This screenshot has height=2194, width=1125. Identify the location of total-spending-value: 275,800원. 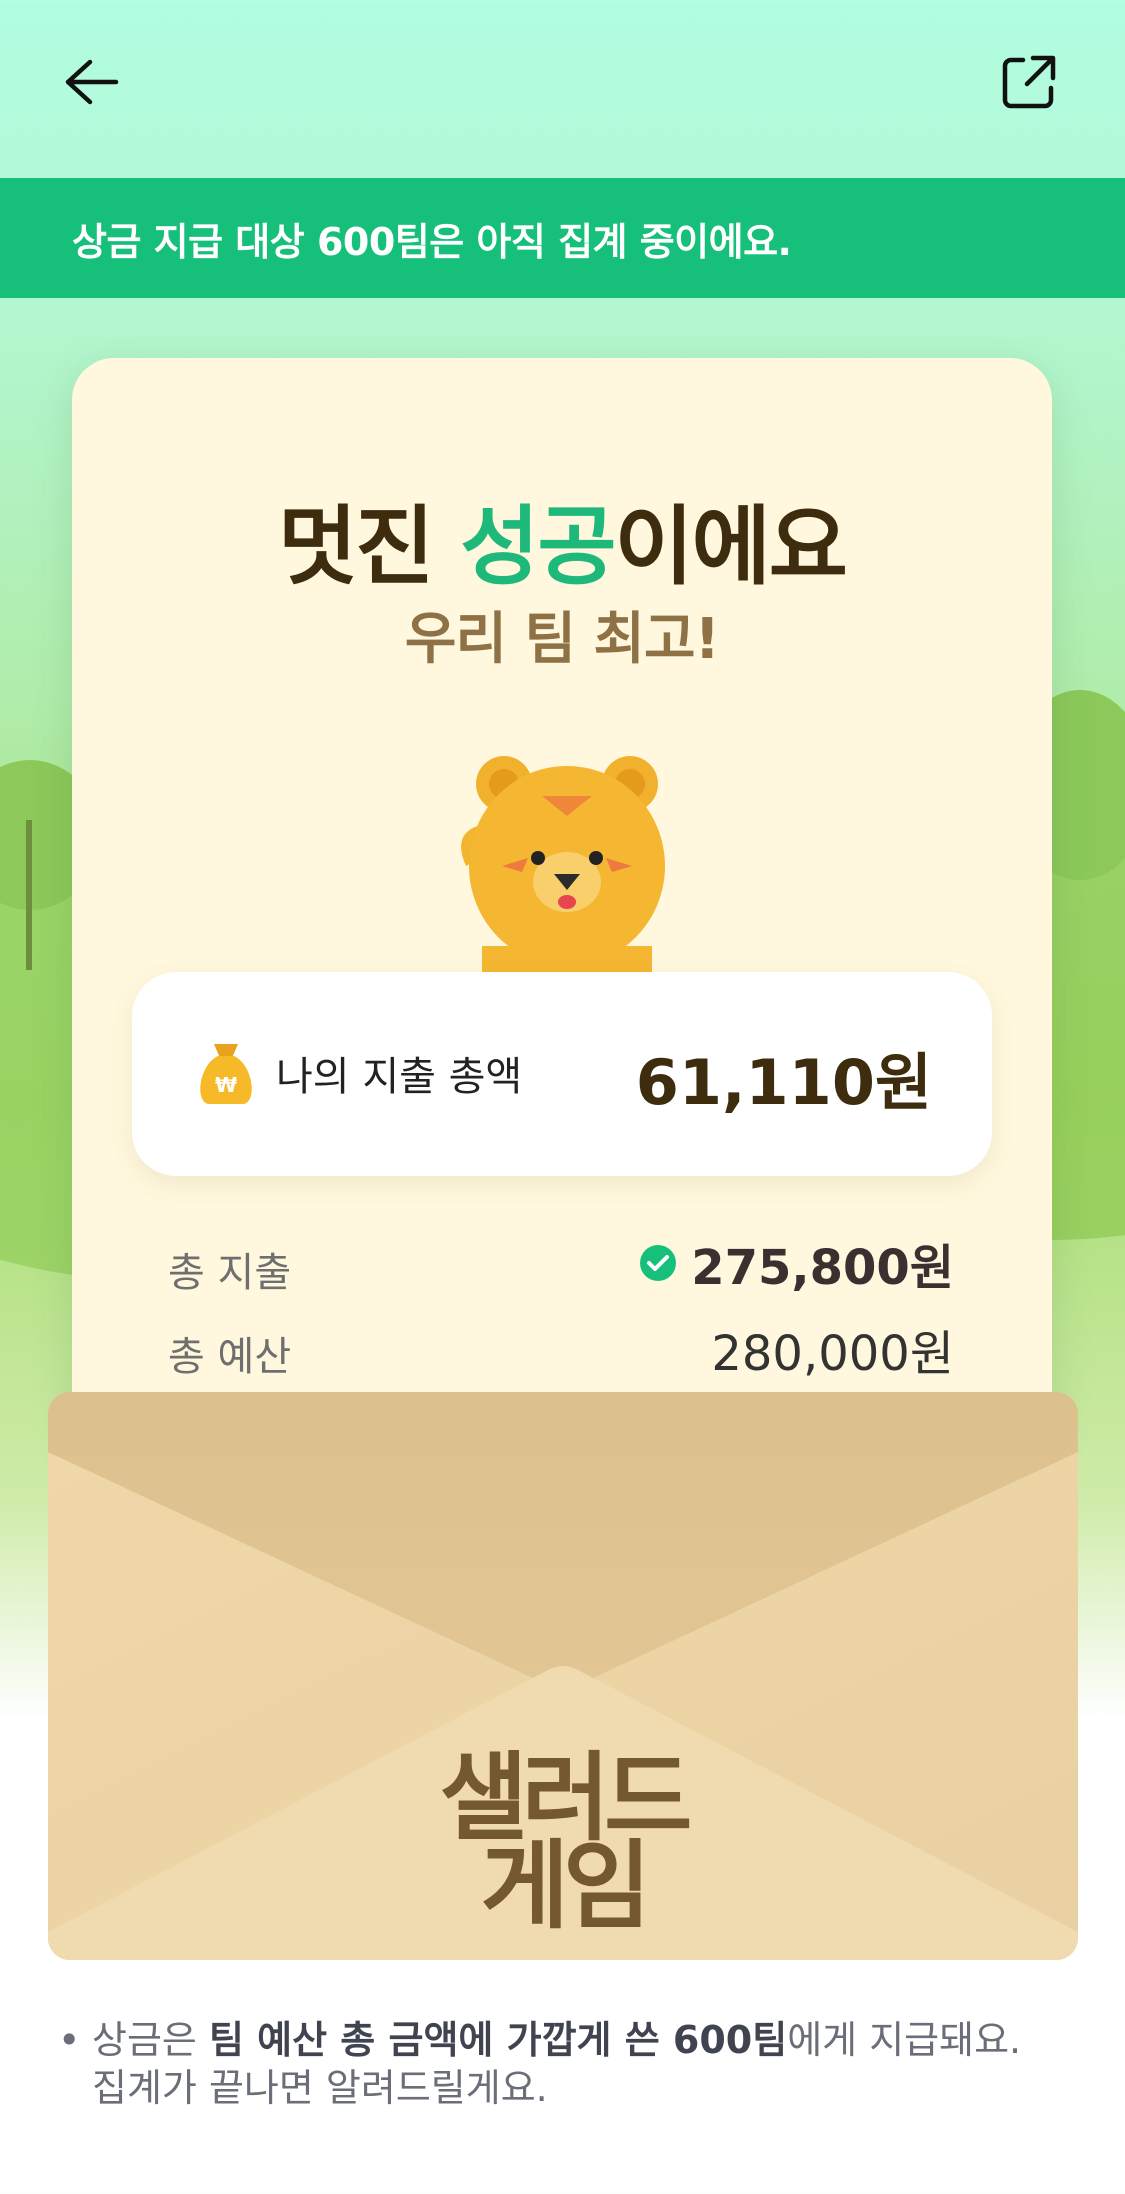
(822, 1268).